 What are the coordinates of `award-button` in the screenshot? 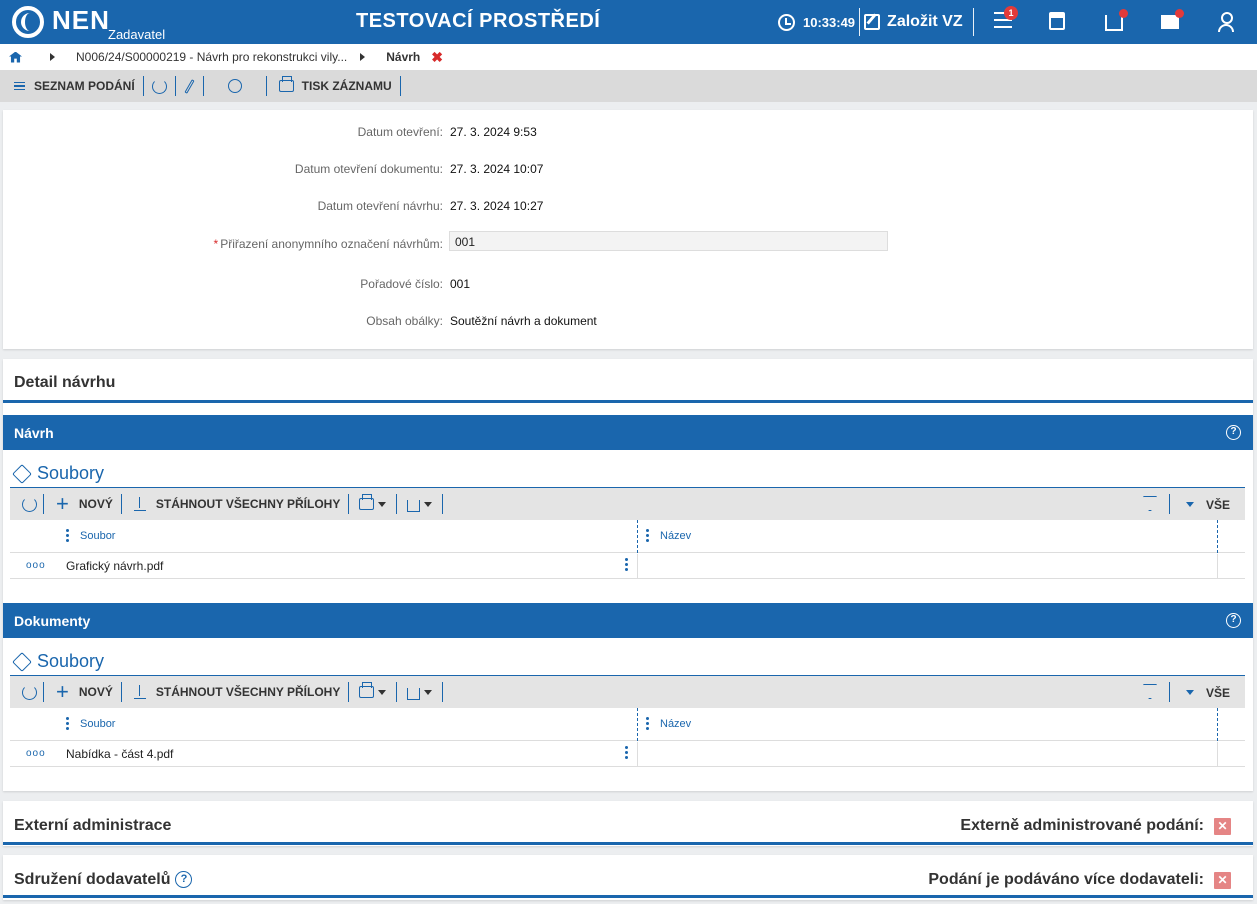 It's located at (235, 86).